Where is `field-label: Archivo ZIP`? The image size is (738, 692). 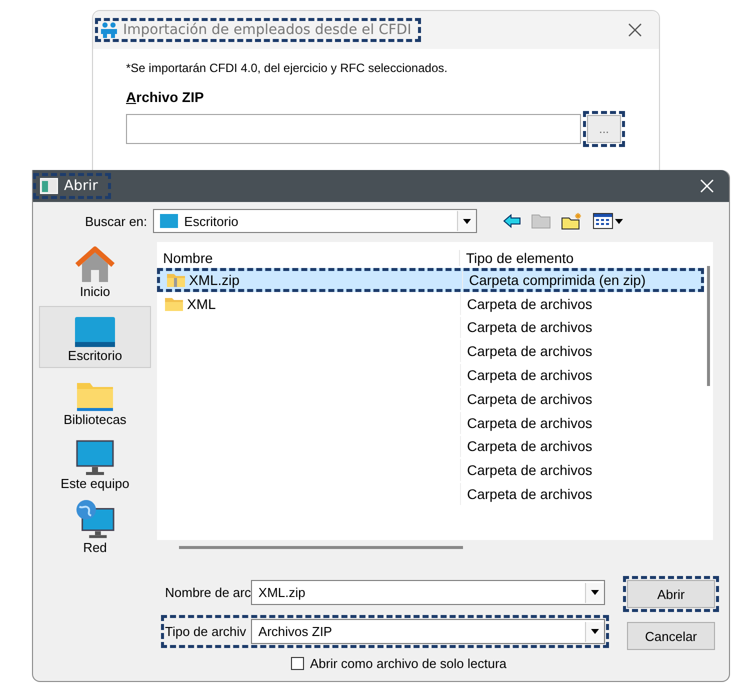 field-label: Archivo ZIP is located at coordinates (165, 97).